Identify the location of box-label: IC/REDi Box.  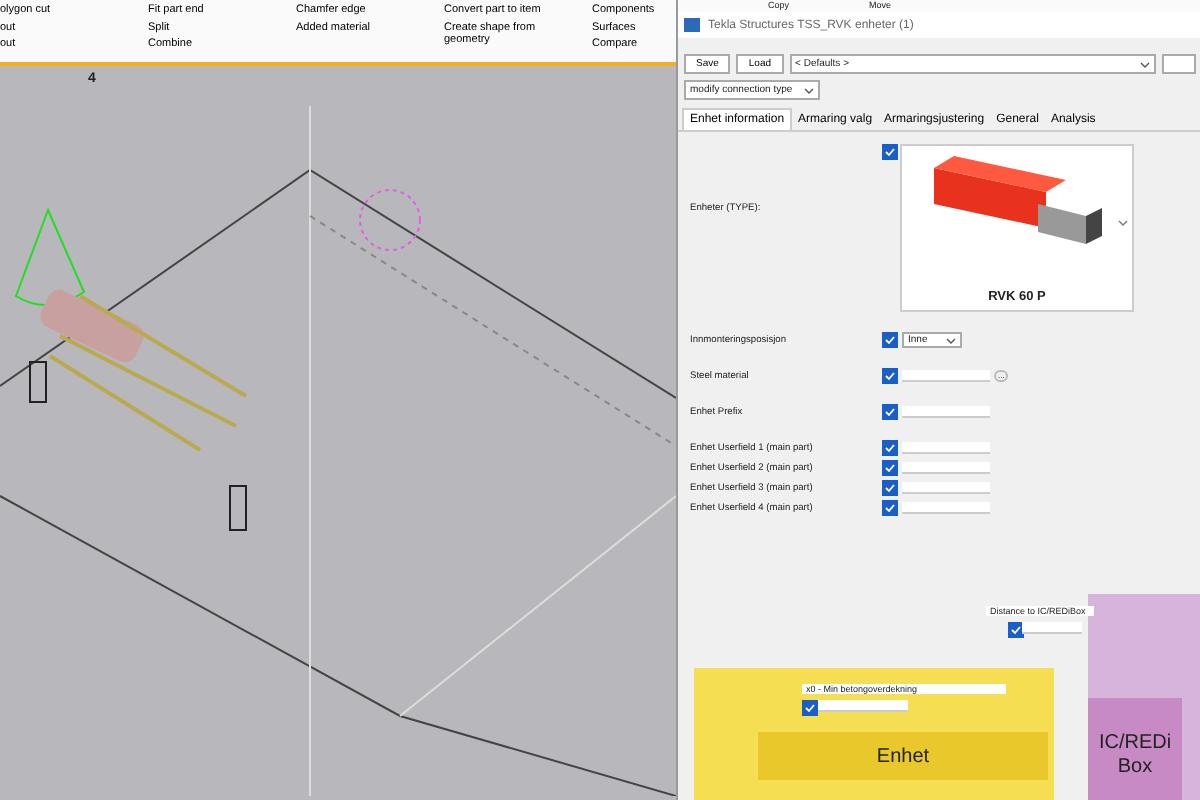
(1135, 756).